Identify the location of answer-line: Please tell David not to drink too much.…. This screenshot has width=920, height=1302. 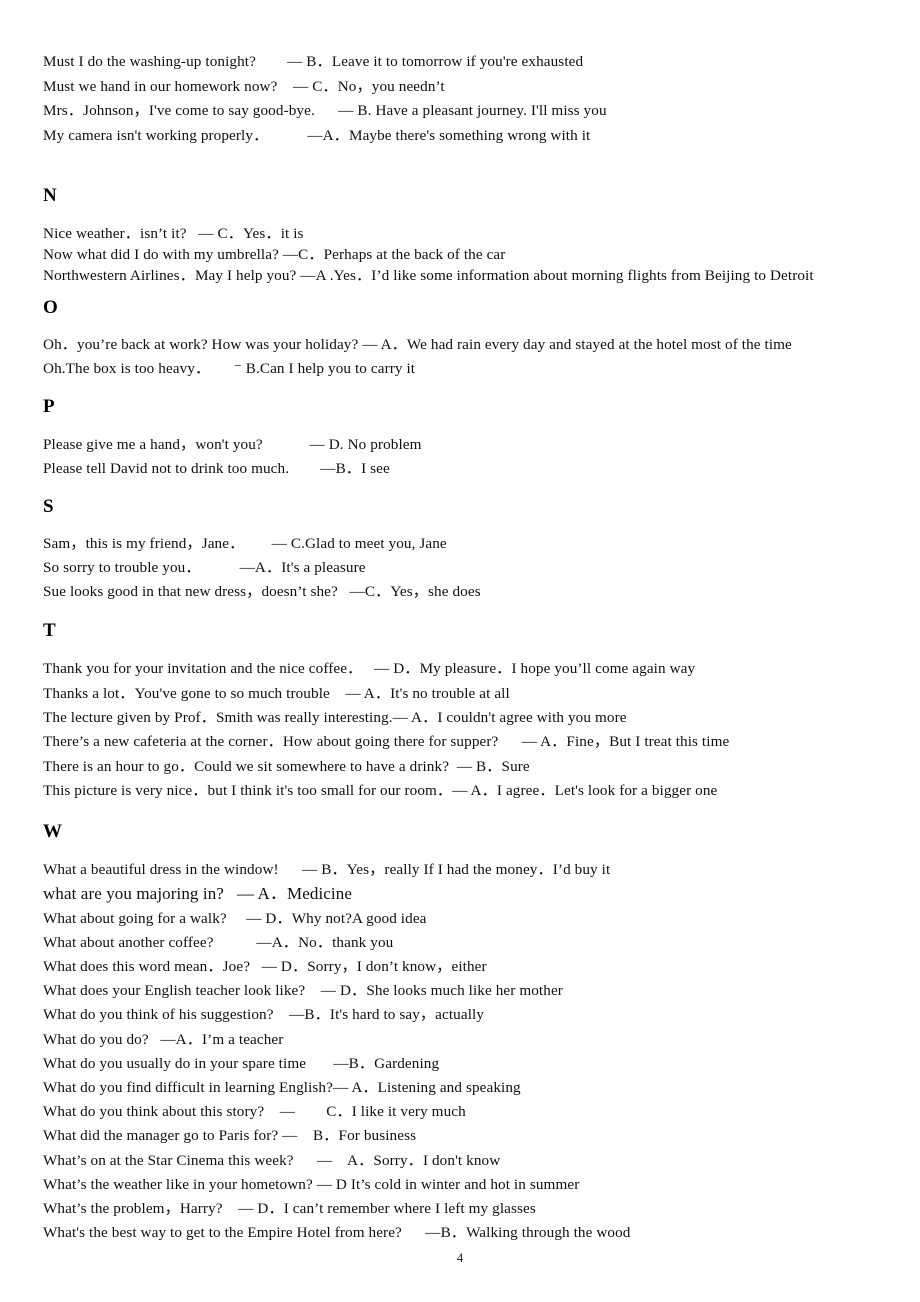
(216, 468).